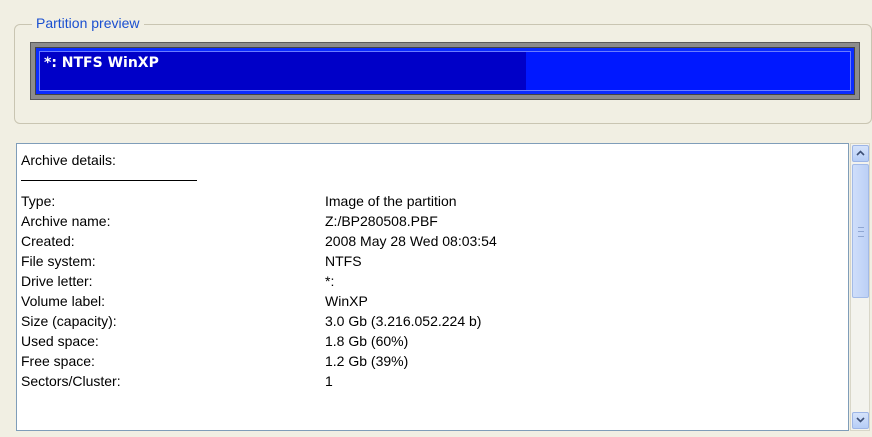 This screenshot has height=437, width=872. Describe the element at coordinates (434, 363) in the screenshot. I see `detail-row-free-space: Free space: 1.2 Gb (39%)` at that location.